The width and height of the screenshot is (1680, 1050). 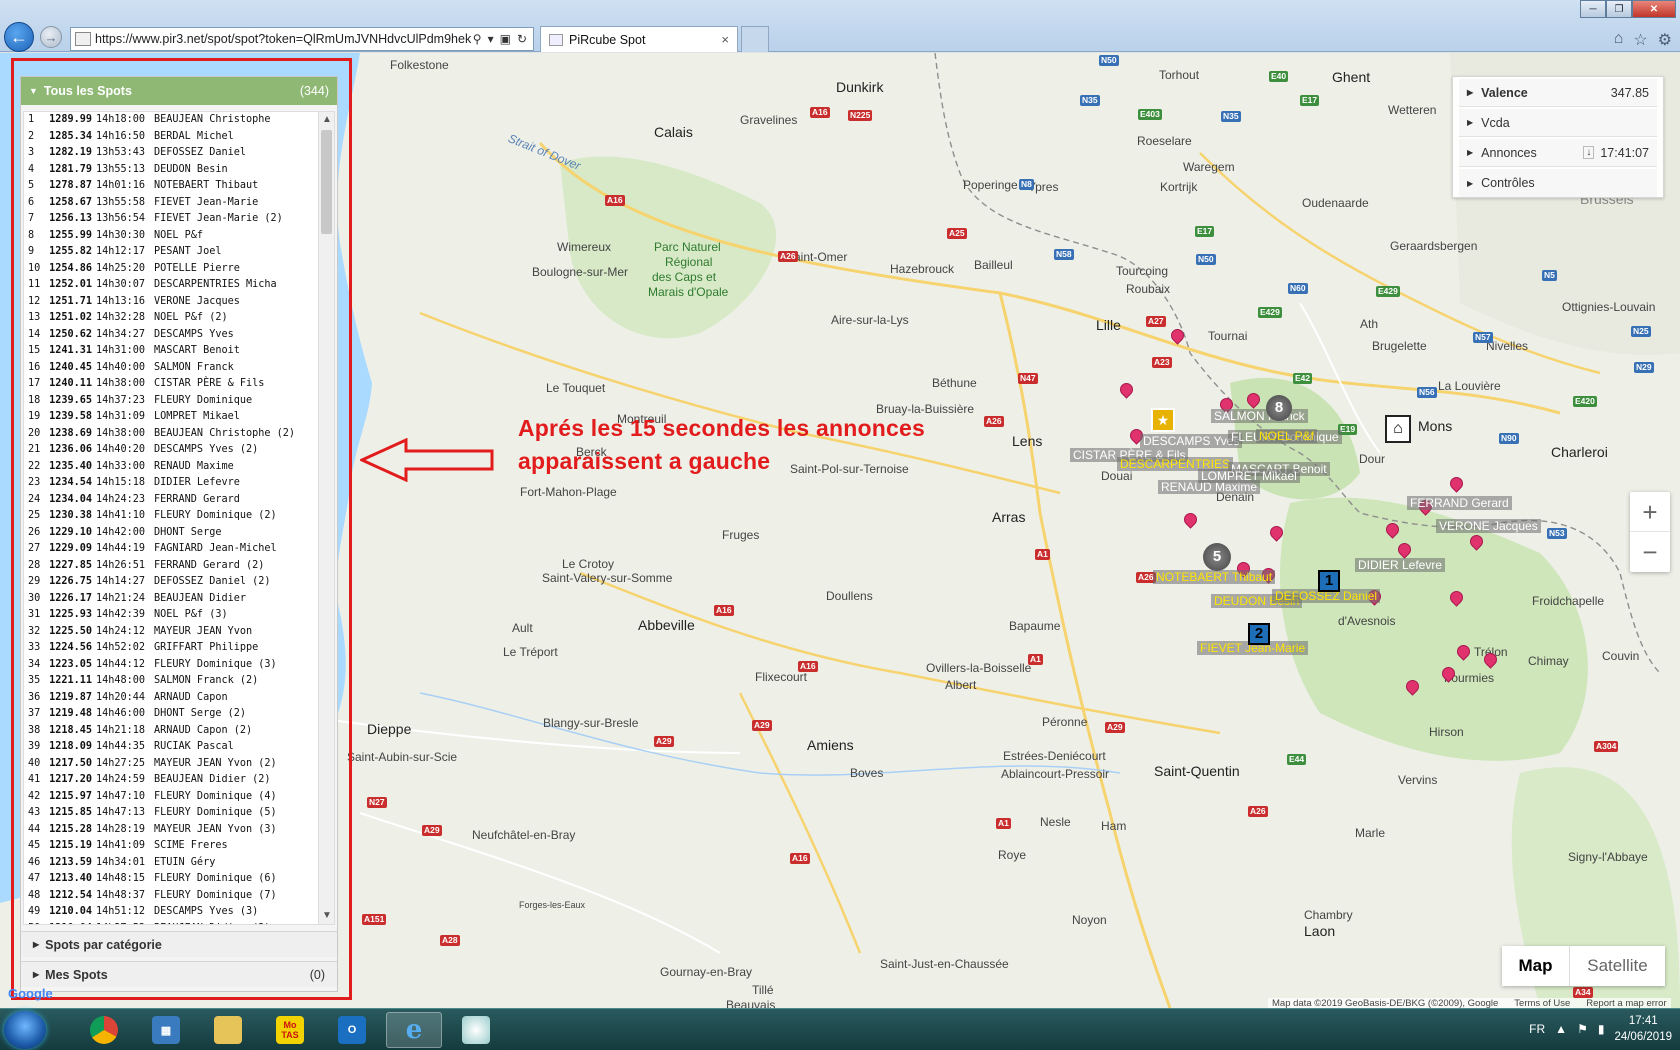 I want to click on taskbar-paint, so click(x=476, y=1030).